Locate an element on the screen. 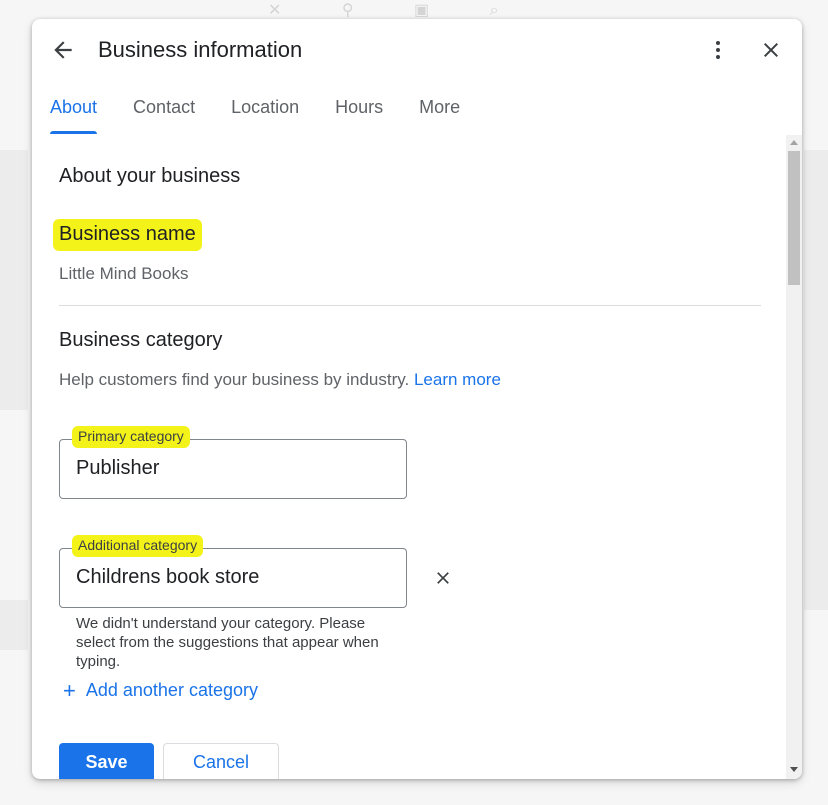 This screenshot has height=805, width=828. section-divider is located at coordinates (410, 305).